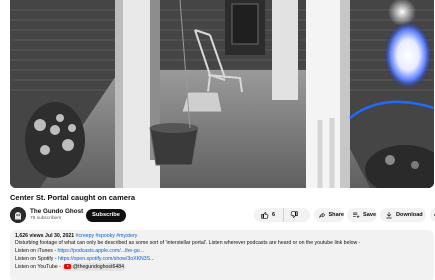  Describe the element at coordinates (36, 259) in the screenshot. I see `spotify-label: Listen on Spotify -` at that location.